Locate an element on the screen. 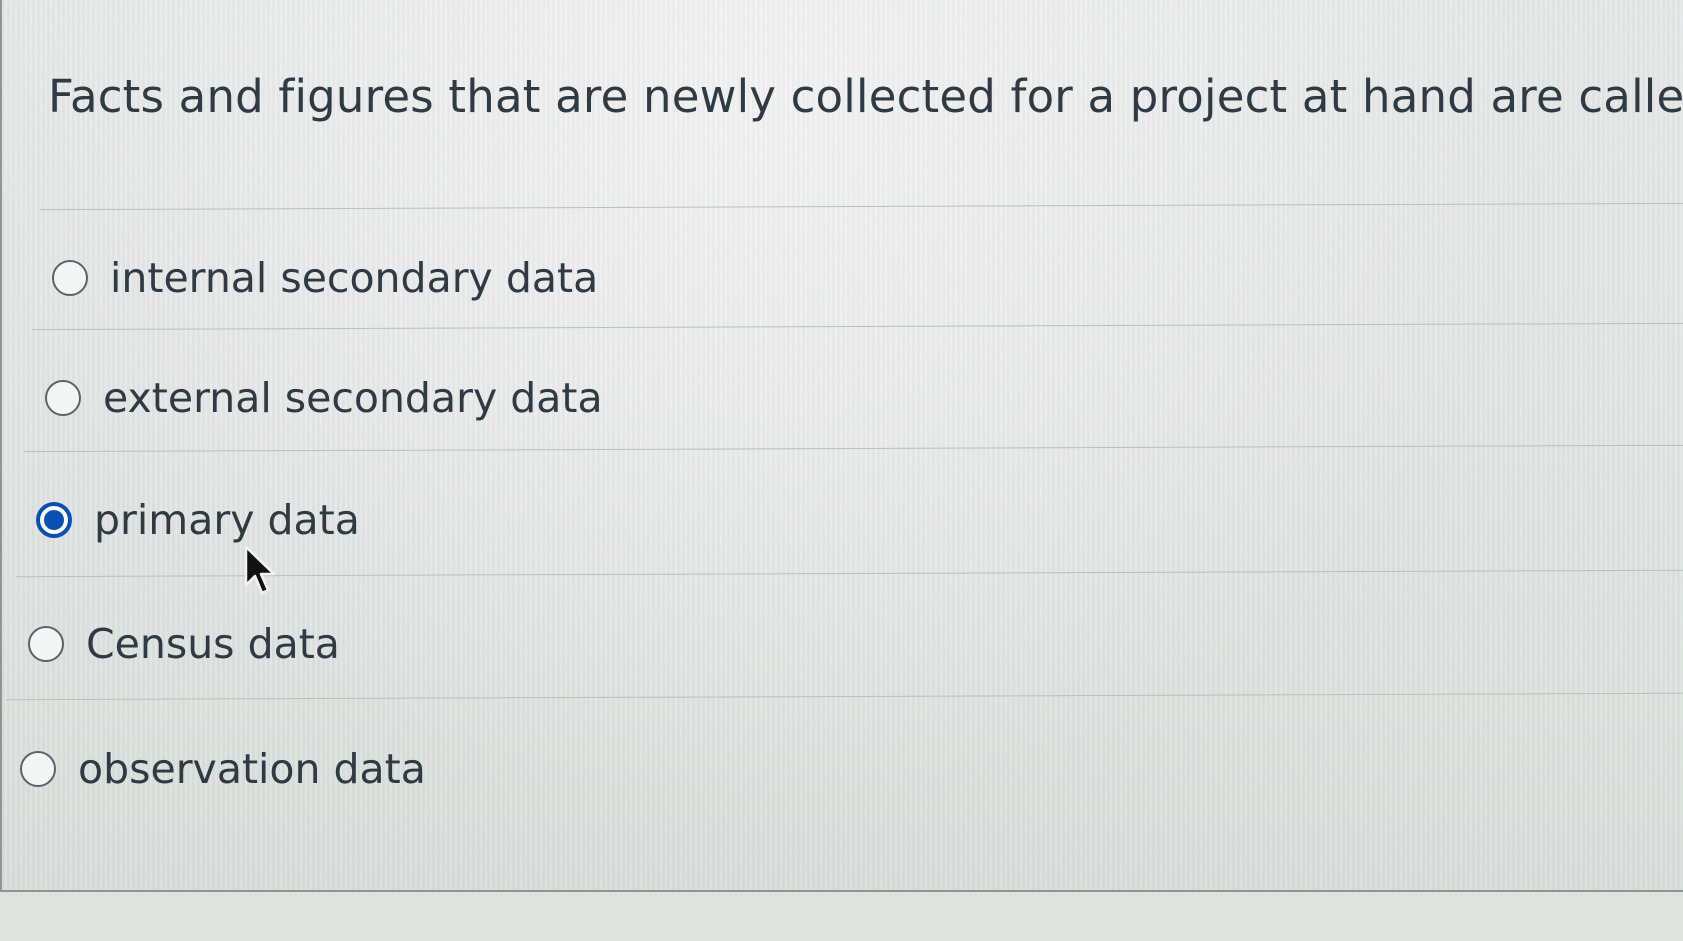  radio-filled-icon is located at coordinates (54, 520).